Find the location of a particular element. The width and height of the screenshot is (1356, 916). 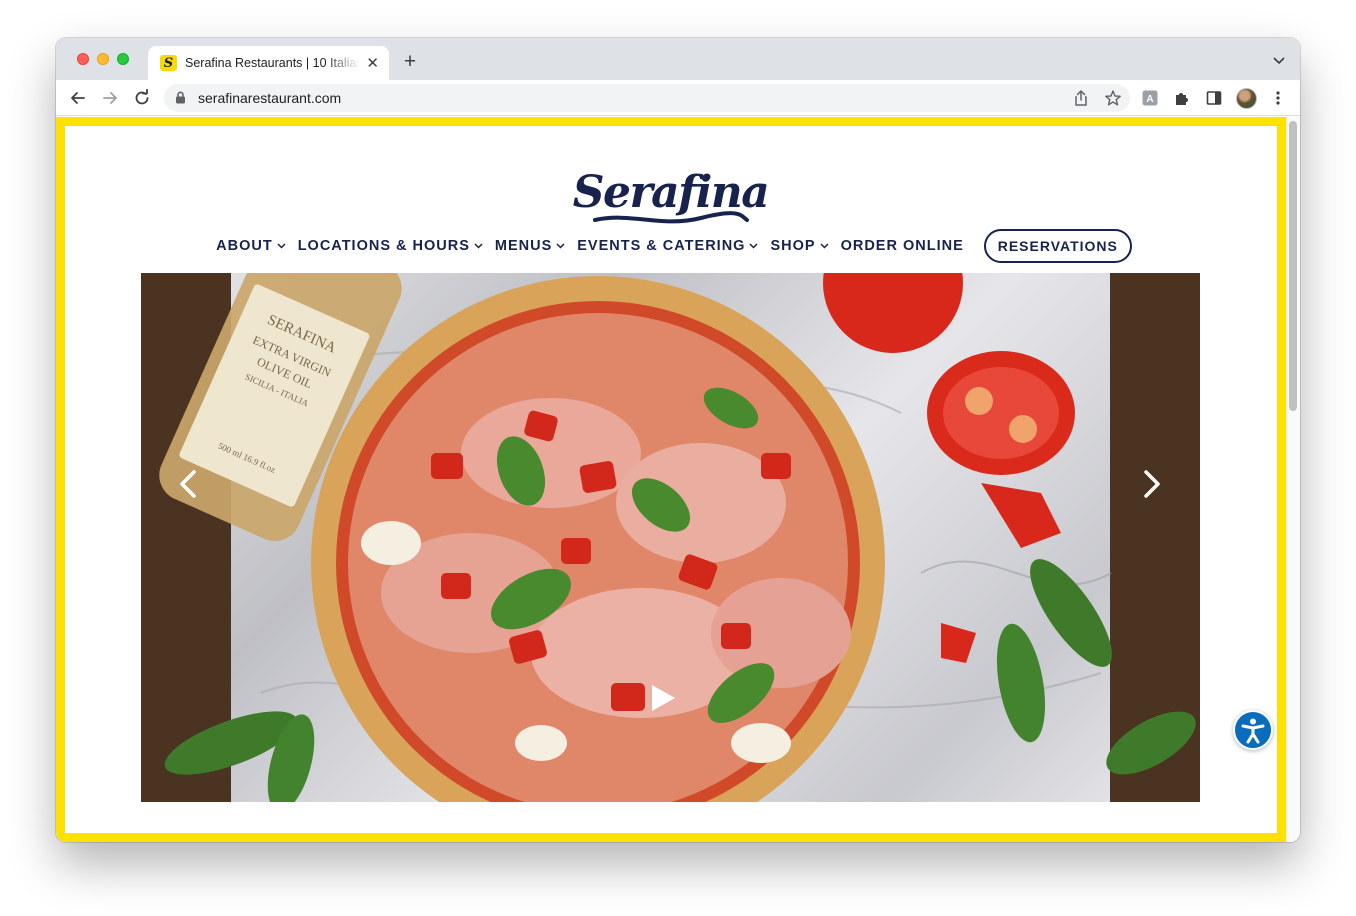

share-icon is located at coordinates (1081, 100).